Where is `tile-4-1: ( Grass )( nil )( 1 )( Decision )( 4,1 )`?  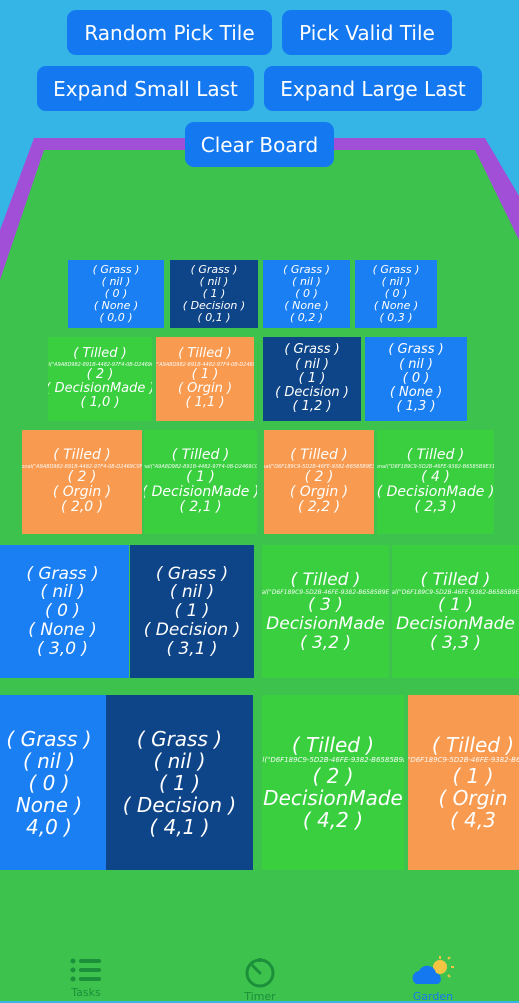 tile-4-1: ( Grass )( nil )( 1 )( Decision )( 4,1 ) is located at coordinates (179, 782).